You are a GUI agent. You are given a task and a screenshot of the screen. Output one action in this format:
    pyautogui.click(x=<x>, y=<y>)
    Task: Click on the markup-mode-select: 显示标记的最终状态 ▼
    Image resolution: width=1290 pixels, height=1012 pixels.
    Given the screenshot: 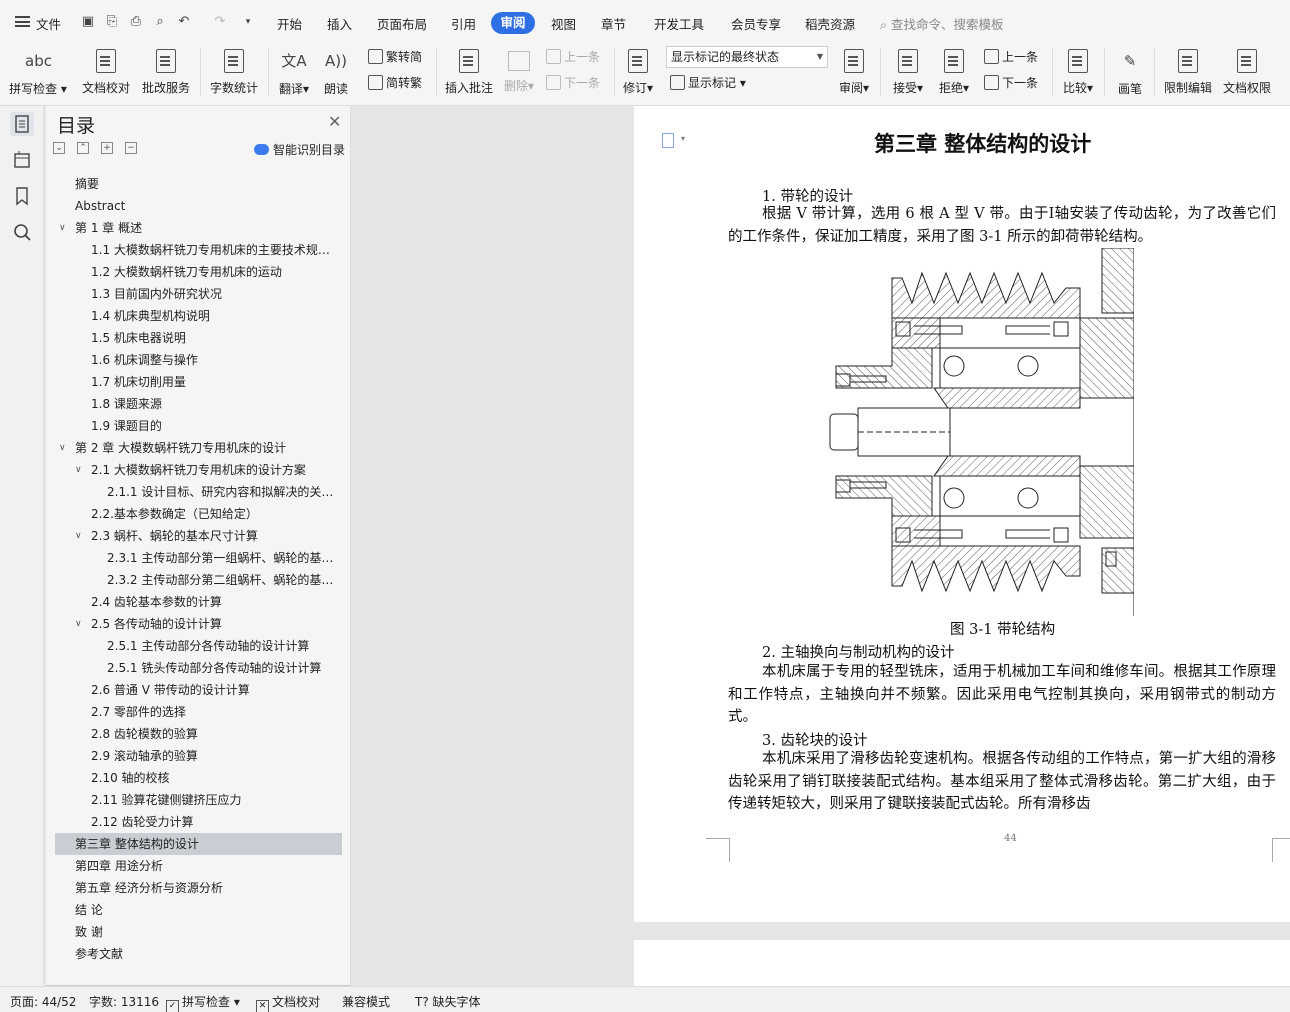 What is the action you would take?
    pyautogui.click(x=747, y=57)
    